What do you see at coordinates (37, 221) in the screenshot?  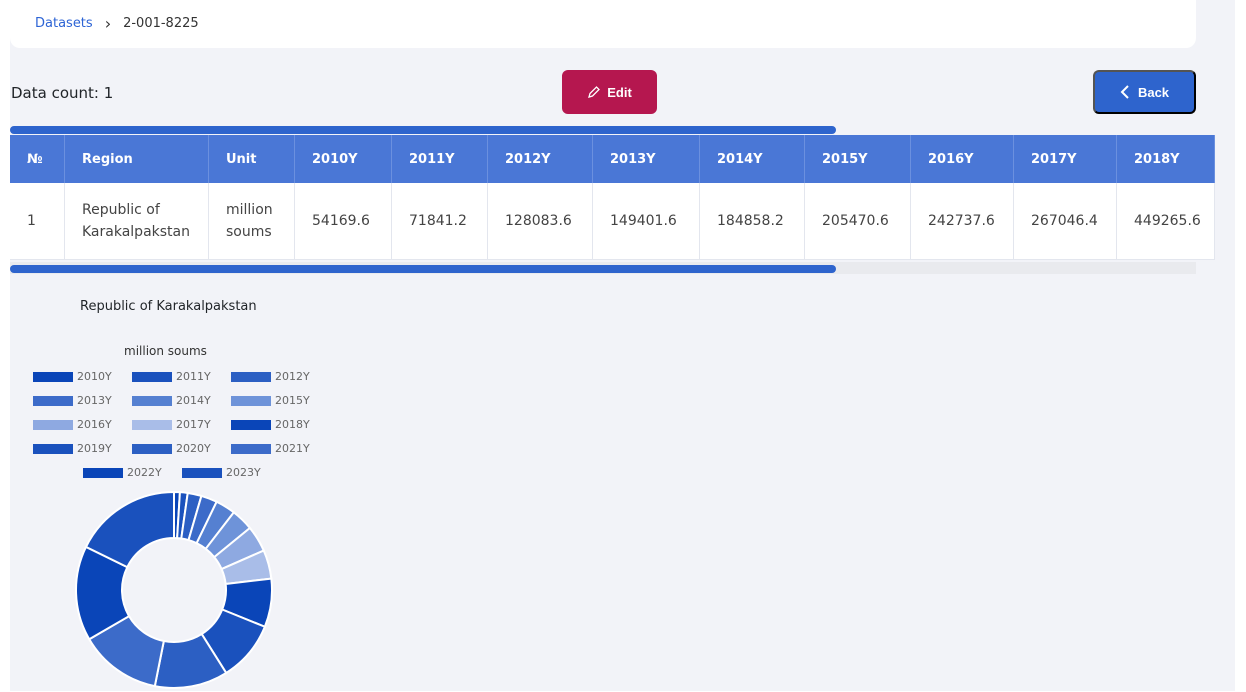 I see `table-cell: 1` at bounding box center [37, 221].